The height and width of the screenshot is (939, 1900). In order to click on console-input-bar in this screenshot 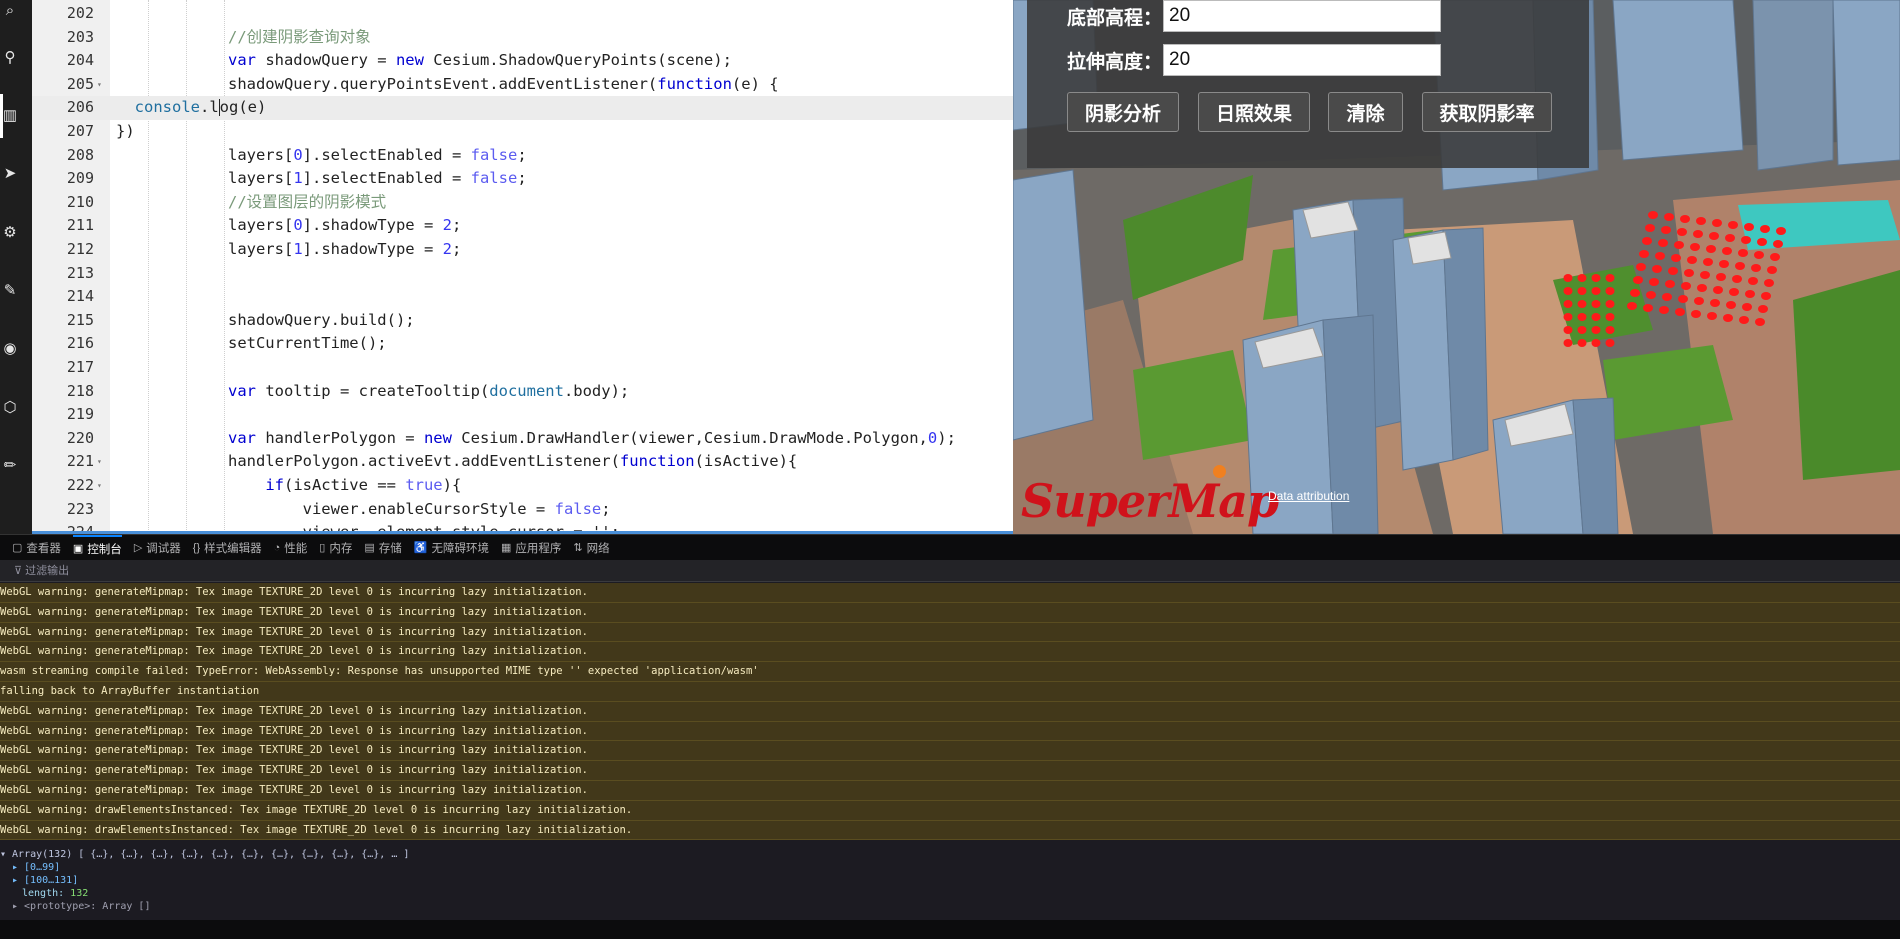, I will do `click(950, 929)`.